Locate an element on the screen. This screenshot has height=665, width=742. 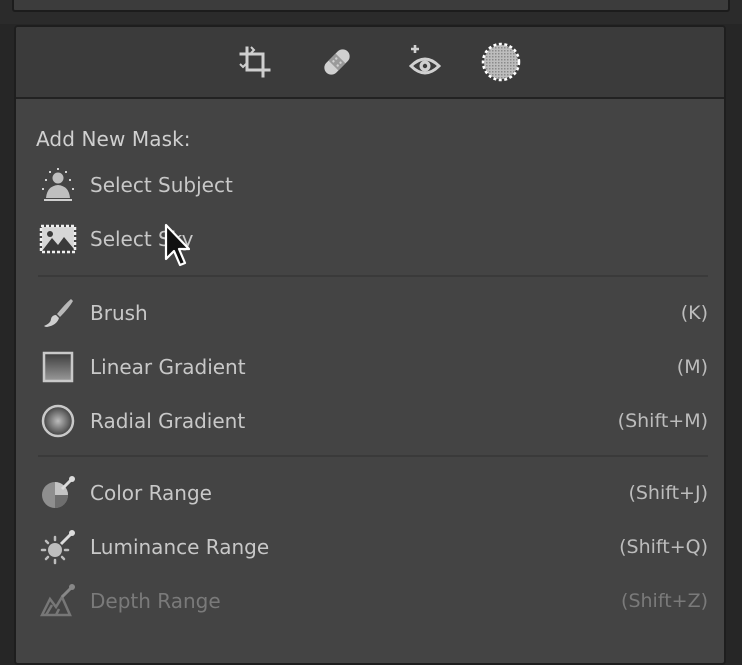
healing-bandage-icon is located at coordinates (337, 62).